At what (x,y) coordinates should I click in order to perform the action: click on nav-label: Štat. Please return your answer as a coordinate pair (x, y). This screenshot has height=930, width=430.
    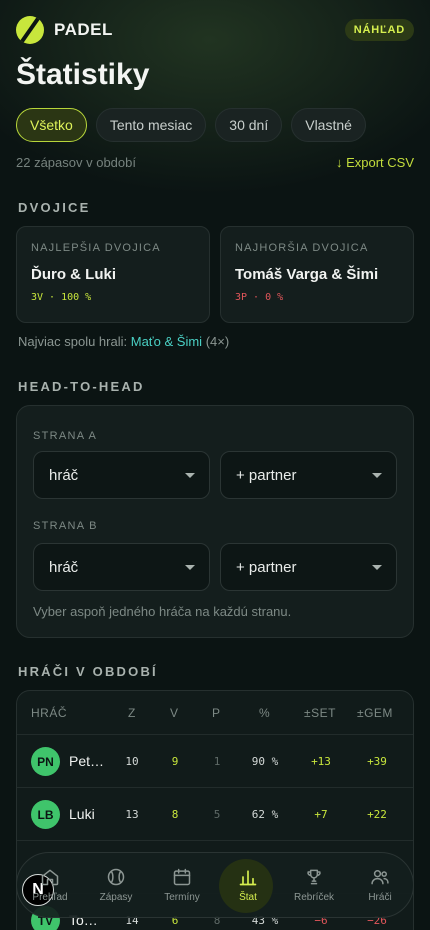
    Looking at the image, I should click on (248, 897).